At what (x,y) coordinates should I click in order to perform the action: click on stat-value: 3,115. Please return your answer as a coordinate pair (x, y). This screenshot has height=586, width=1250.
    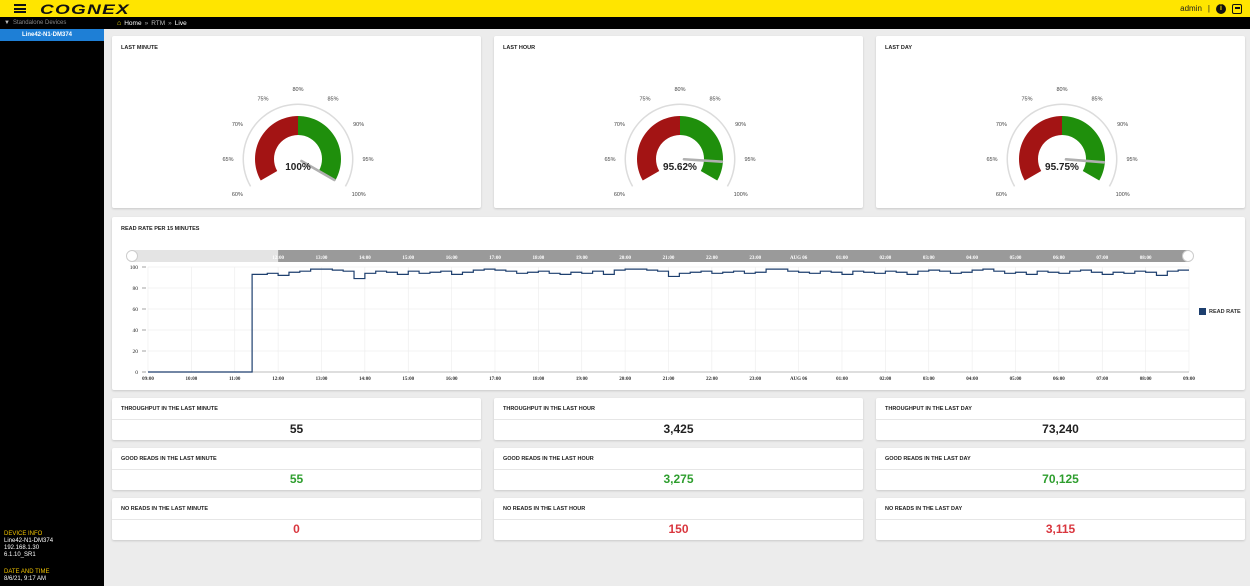
    Looking at the image, I should click on (1060, 529).